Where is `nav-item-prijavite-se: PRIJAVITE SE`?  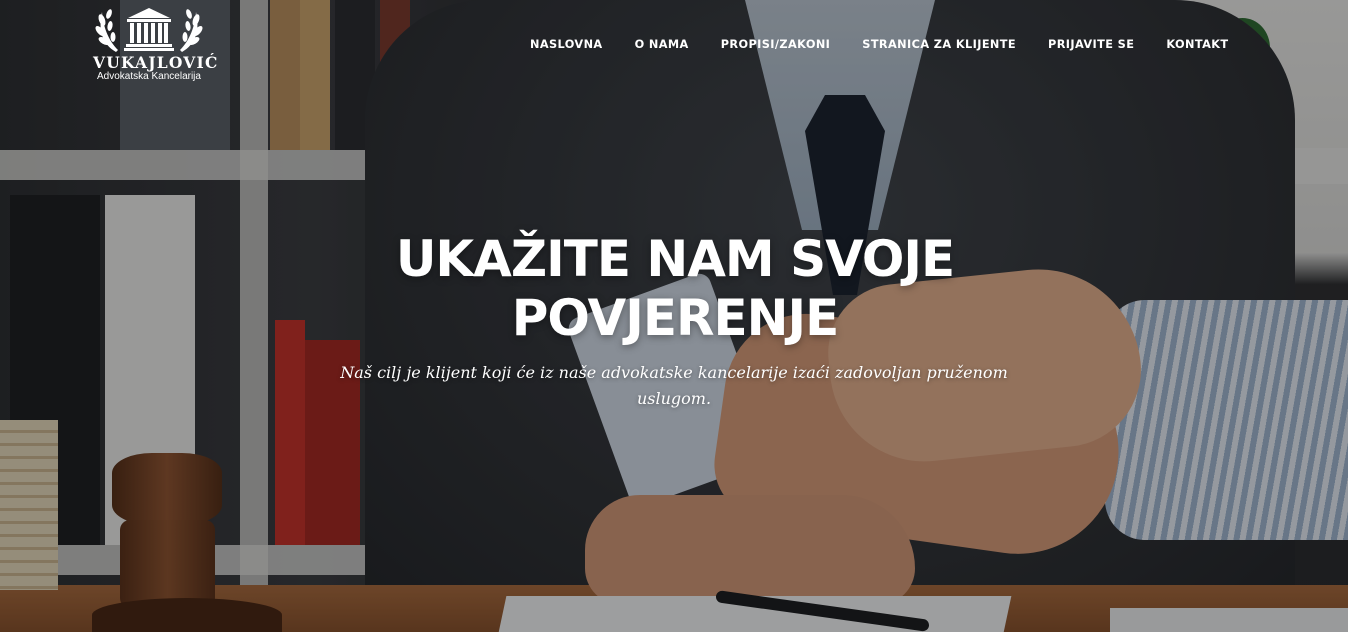
nav-item-prijavite-se: PRIJAVITE SE is located at coordinates (1091, 45).